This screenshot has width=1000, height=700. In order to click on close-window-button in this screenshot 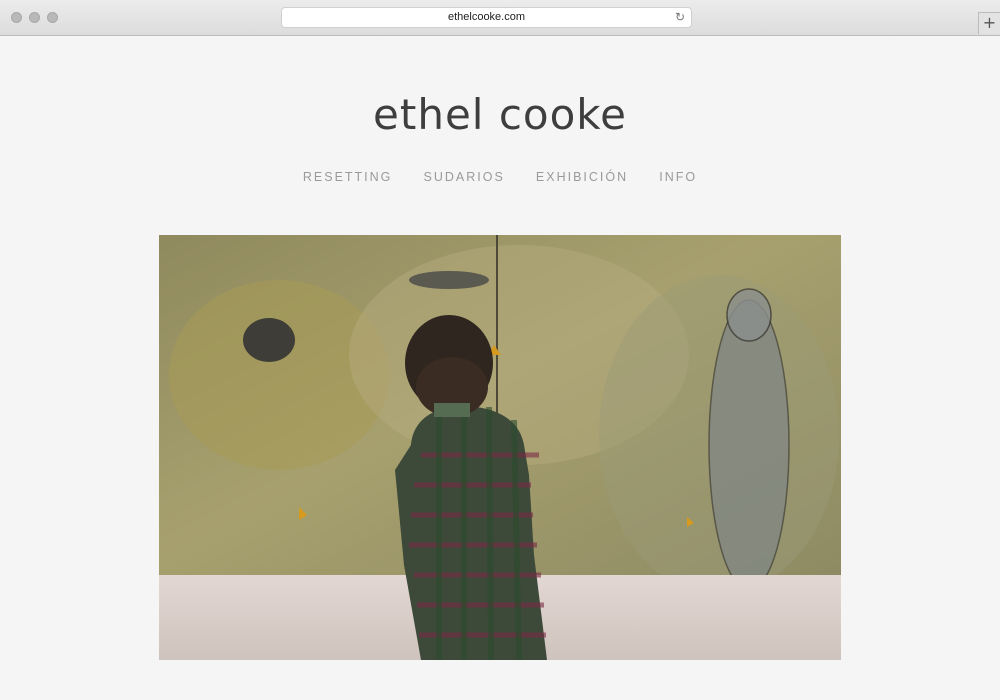, I will do `click(16, 17)`.